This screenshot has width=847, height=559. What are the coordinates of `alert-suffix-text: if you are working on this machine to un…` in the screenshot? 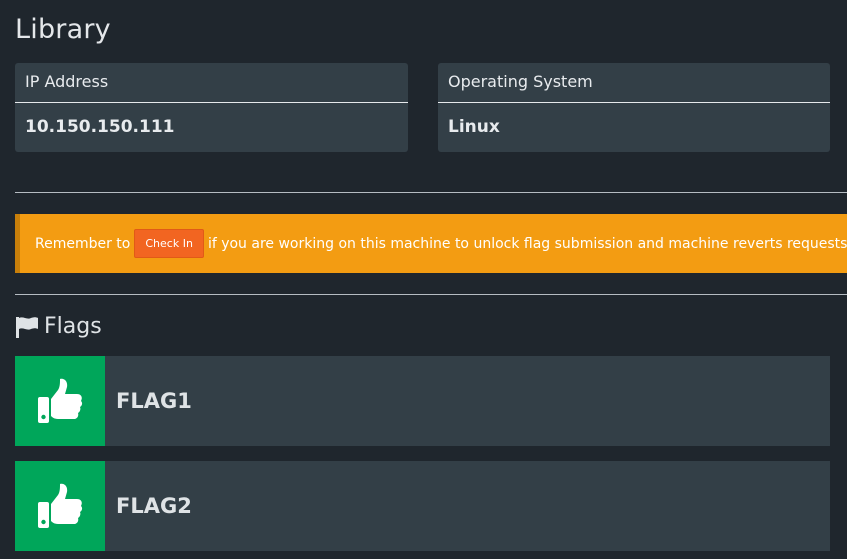 It's located at (527, 243).